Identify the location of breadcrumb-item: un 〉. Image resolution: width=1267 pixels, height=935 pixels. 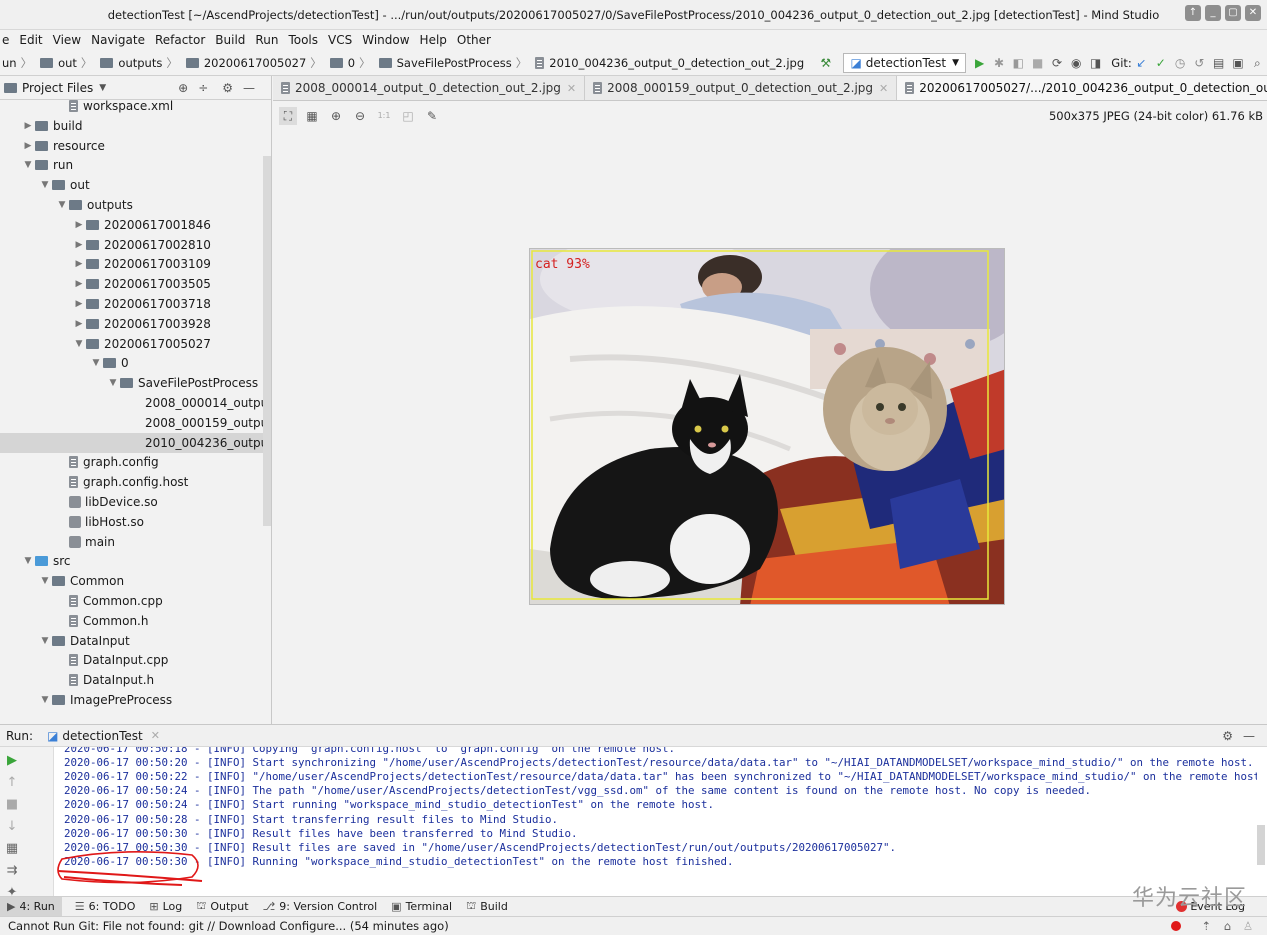
(19, 63).